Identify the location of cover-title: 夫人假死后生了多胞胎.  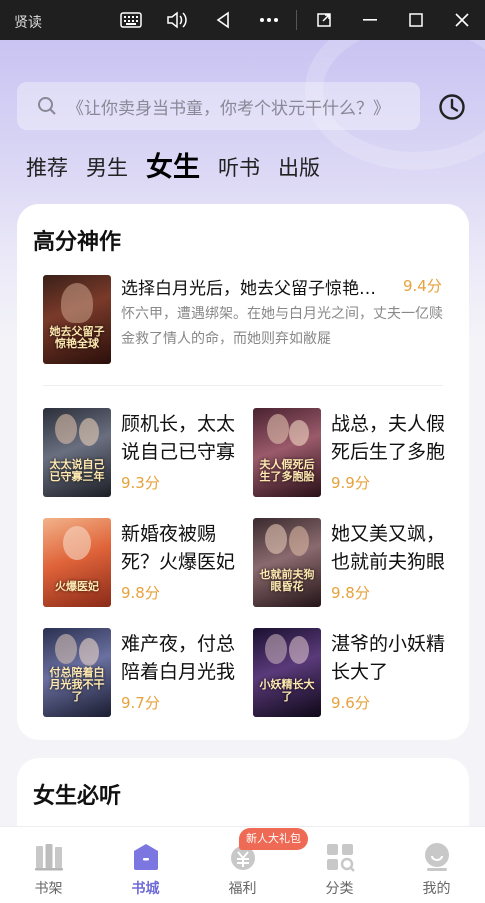
(287, 470).